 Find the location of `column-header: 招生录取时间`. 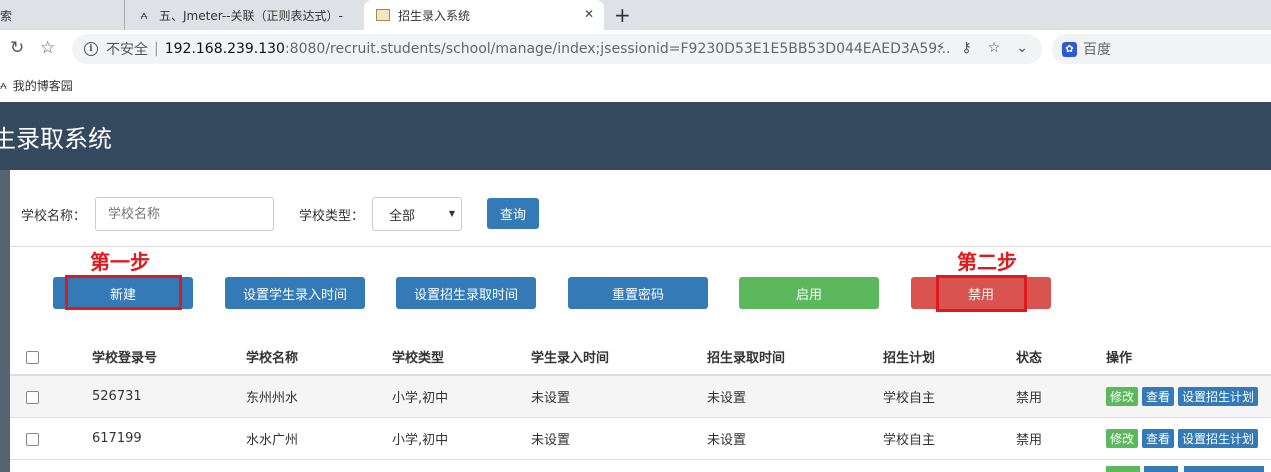

column-header: 招生录取时间 is located at coordinates (746, 358).